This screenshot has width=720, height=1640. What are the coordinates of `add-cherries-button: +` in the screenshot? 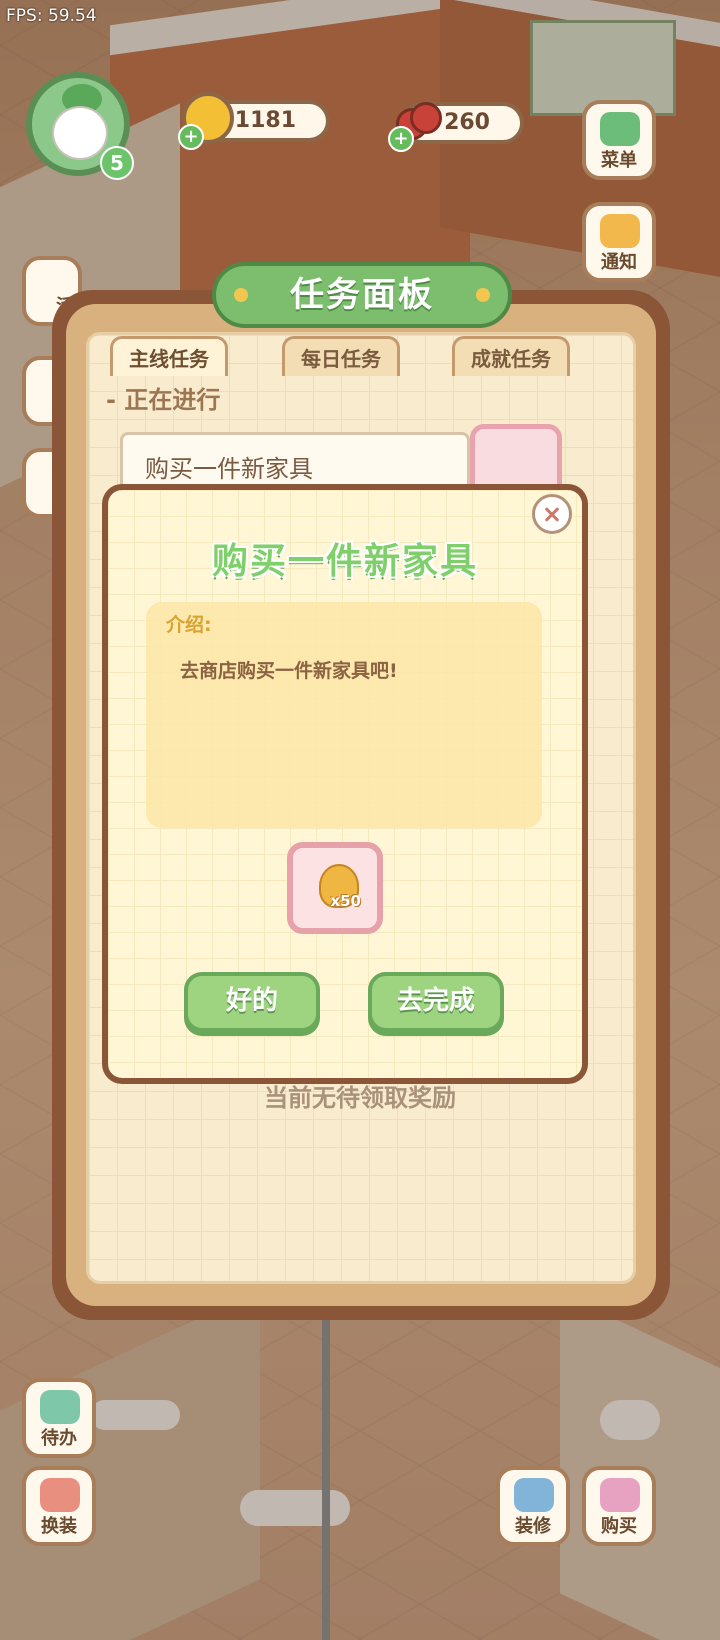 It's located at (401, 139).